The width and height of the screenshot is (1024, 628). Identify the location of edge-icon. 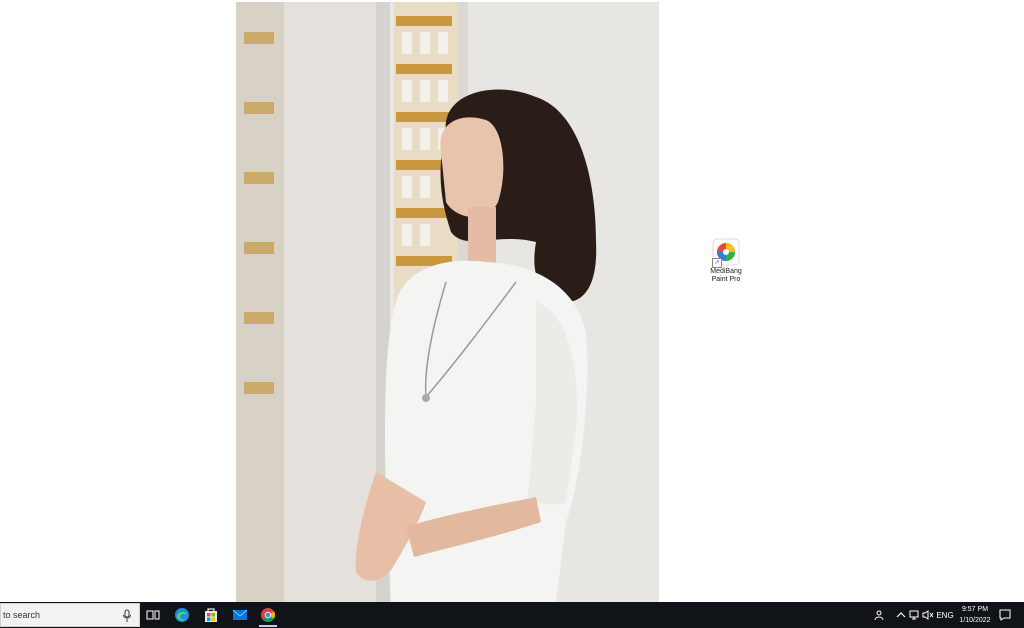
(182, 615).